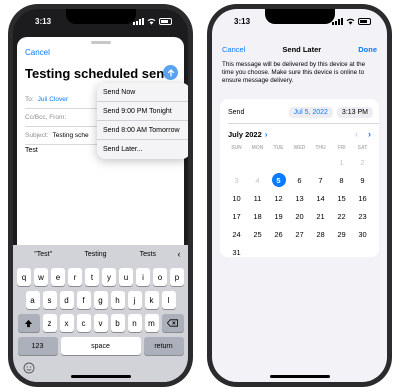  What do you see at coordinates (31, 150) in the screenshot?
I see `message-body: Test` at bounding box center [31, 150].